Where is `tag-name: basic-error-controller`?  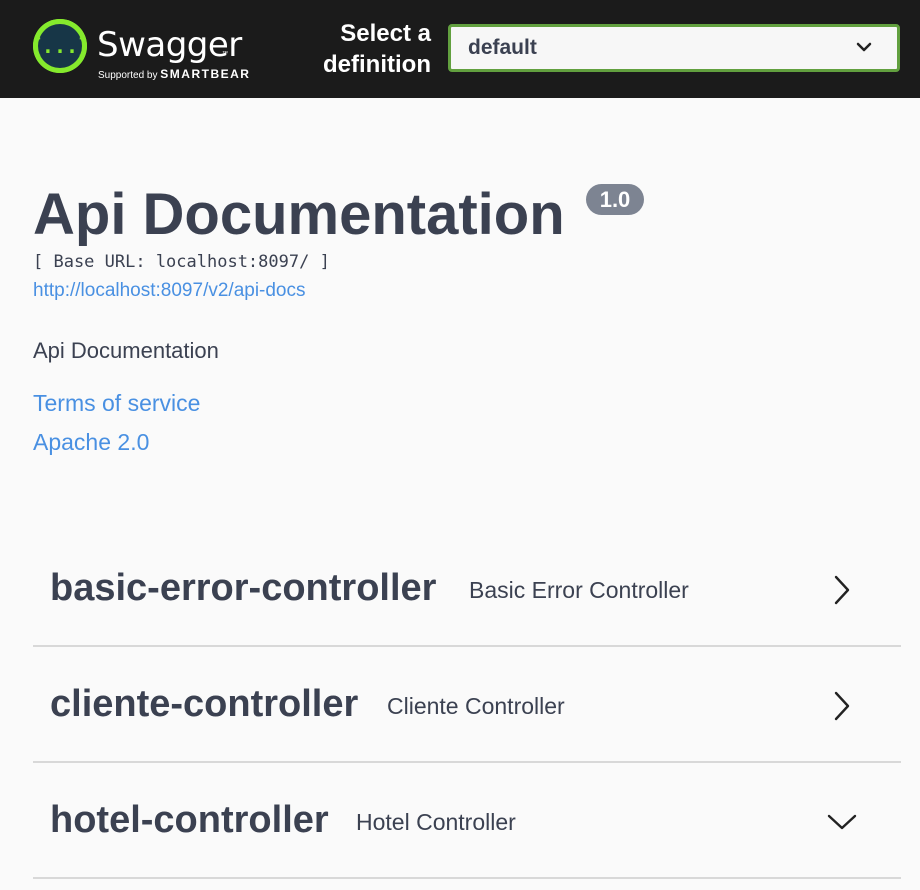
tag-name: basic-error-controller is located at coordinates (243, 588).